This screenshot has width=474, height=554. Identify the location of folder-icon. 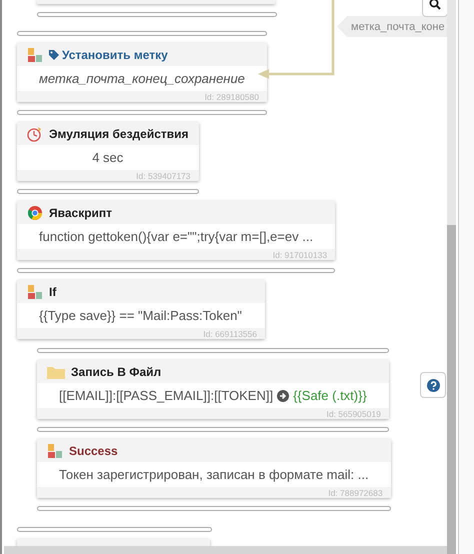
(56, 371).